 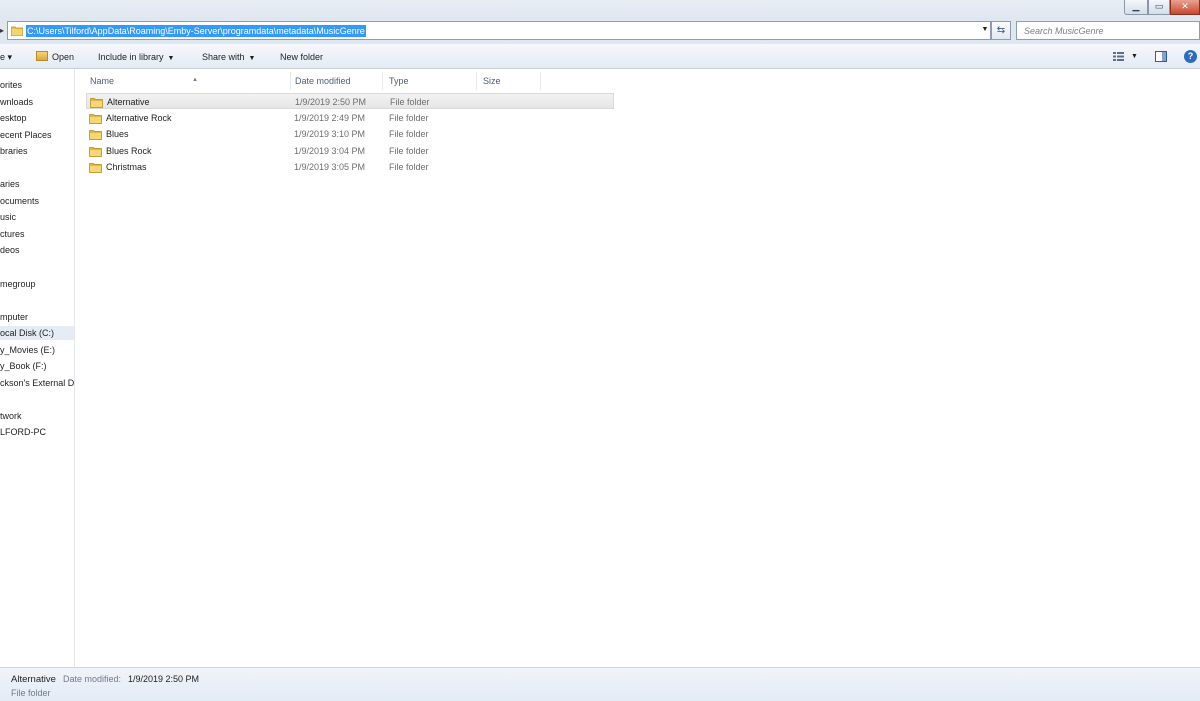 What do you see at coordinates (1159, 7) in the screenshot?
I see `maximize-button: ▭` at bounding box center [1159, 7].